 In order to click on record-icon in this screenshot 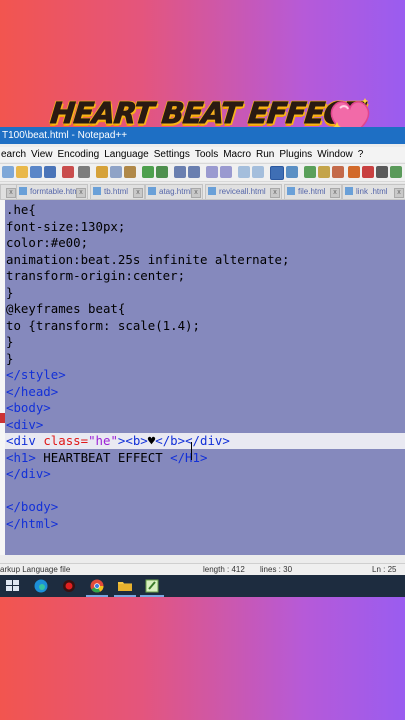, I will do `click(69, 586)`.